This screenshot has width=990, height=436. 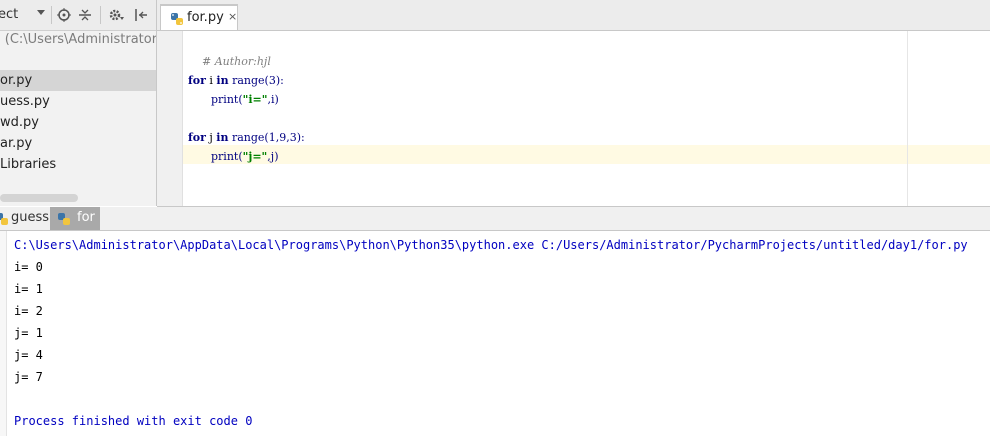 I want to click on right-margin-guide, so click(x=907, y=118).